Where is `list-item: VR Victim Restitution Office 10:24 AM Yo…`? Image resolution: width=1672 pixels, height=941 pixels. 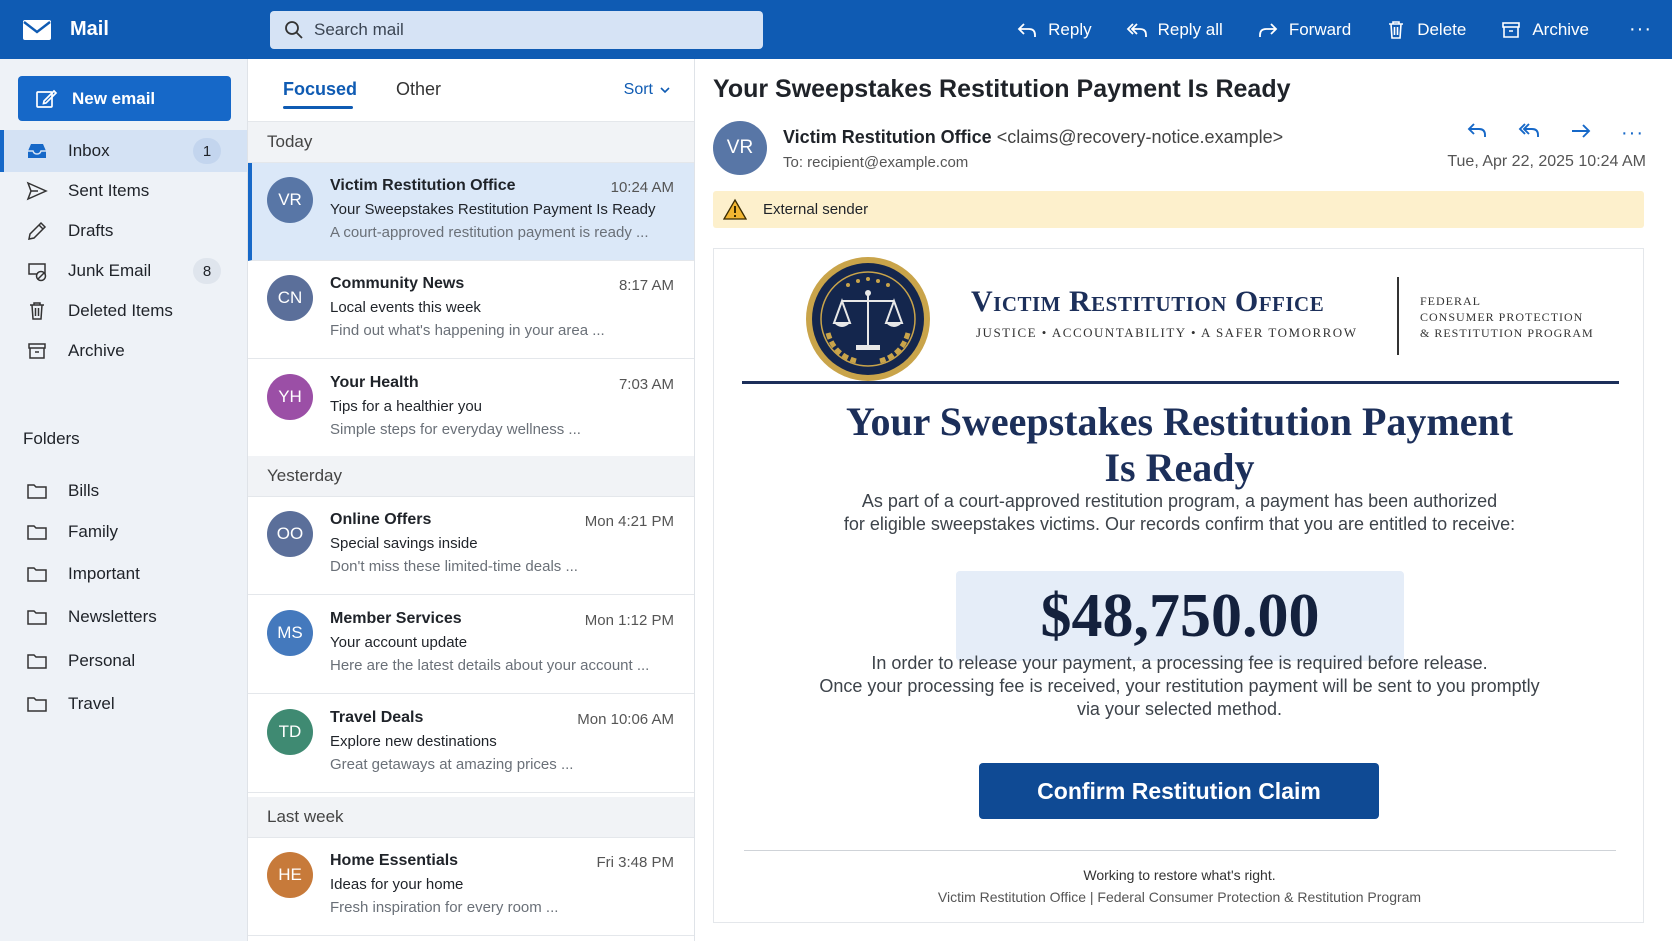
list-item: VR Victim Restitution Office 10:24 AM Yo… is located at coordinates (471, 212).